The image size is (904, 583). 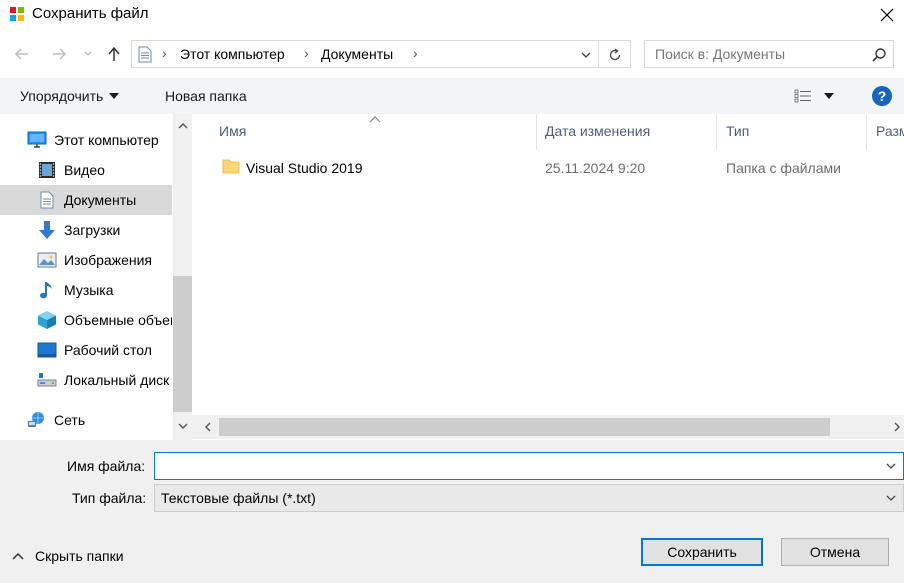 What do you see at coordinates (86, 290) in the screenshot?
I see `sidebar-item-music: Музыка` at bounding box center [86, 290].